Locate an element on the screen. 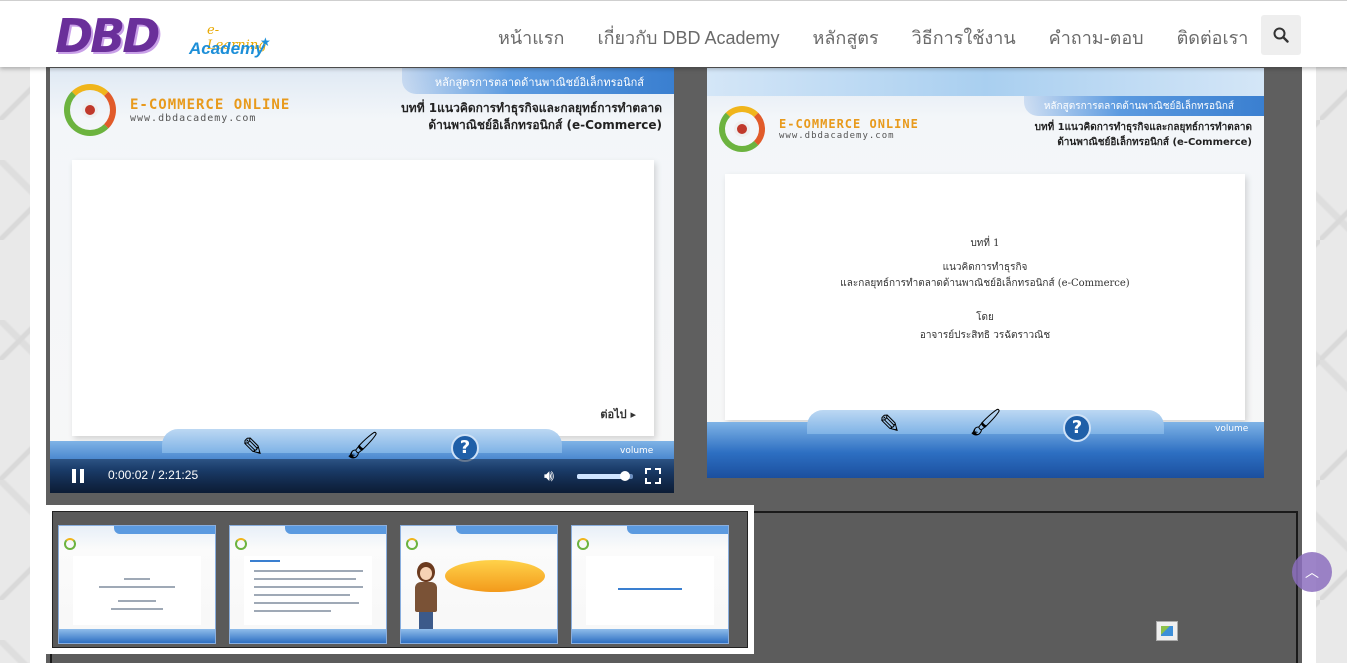  volume-knob is located at coordinates (624, 476).